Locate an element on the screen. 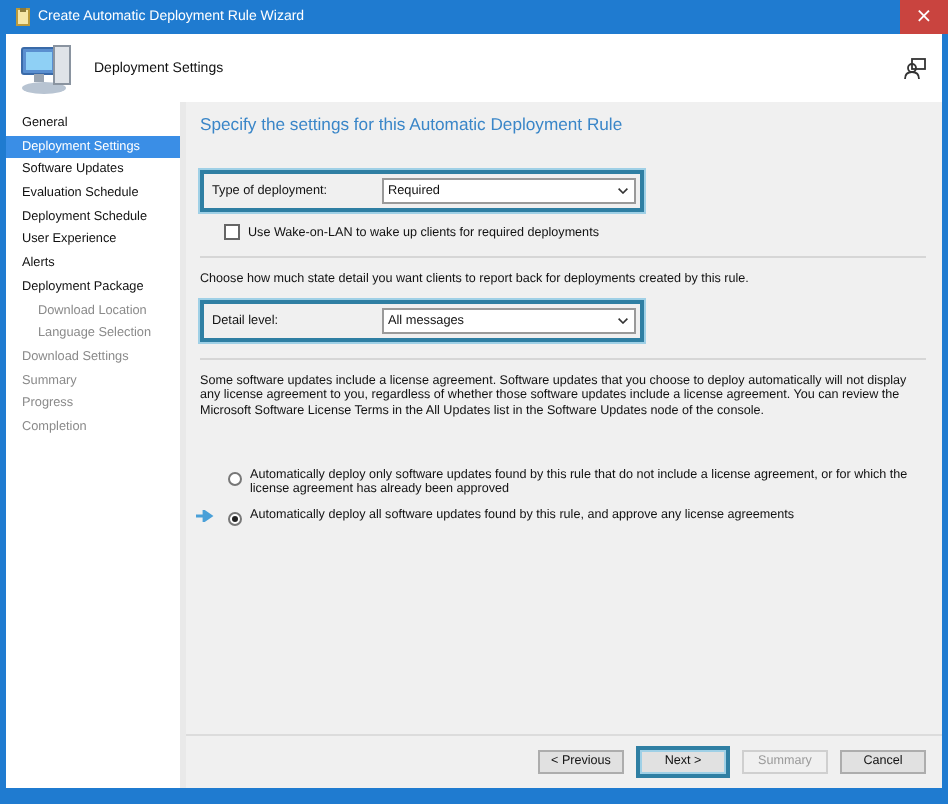 Image resolution: width=948 pixels, height=804 pixels. close-button: × is located at coordinates (924, 17).